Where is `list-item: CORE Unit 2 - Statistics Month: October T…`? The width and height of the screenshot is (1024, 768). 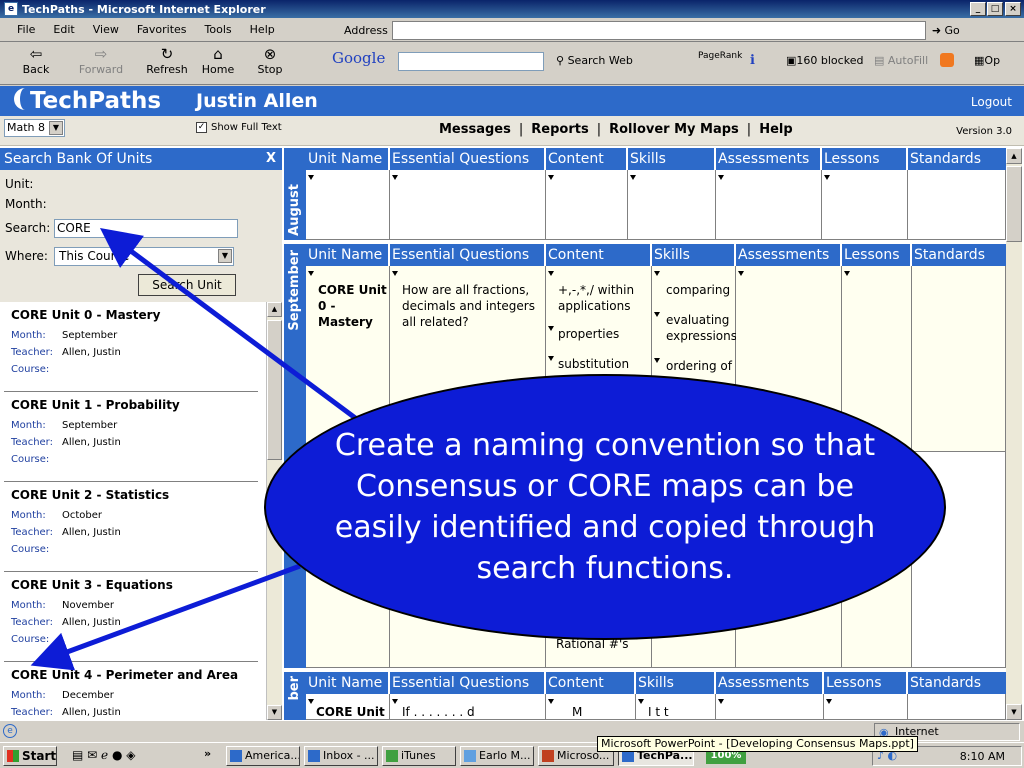 list-item: CORE Unit 2 - Statistics Month: October T… is located at coordinates (131, 527).